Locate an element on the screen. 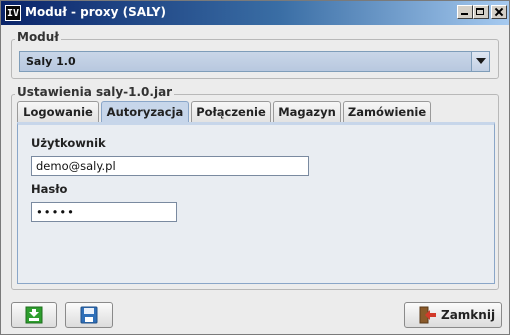 The image size is (510, 335). chevron-down-icon is located at coordinates (481, 61).